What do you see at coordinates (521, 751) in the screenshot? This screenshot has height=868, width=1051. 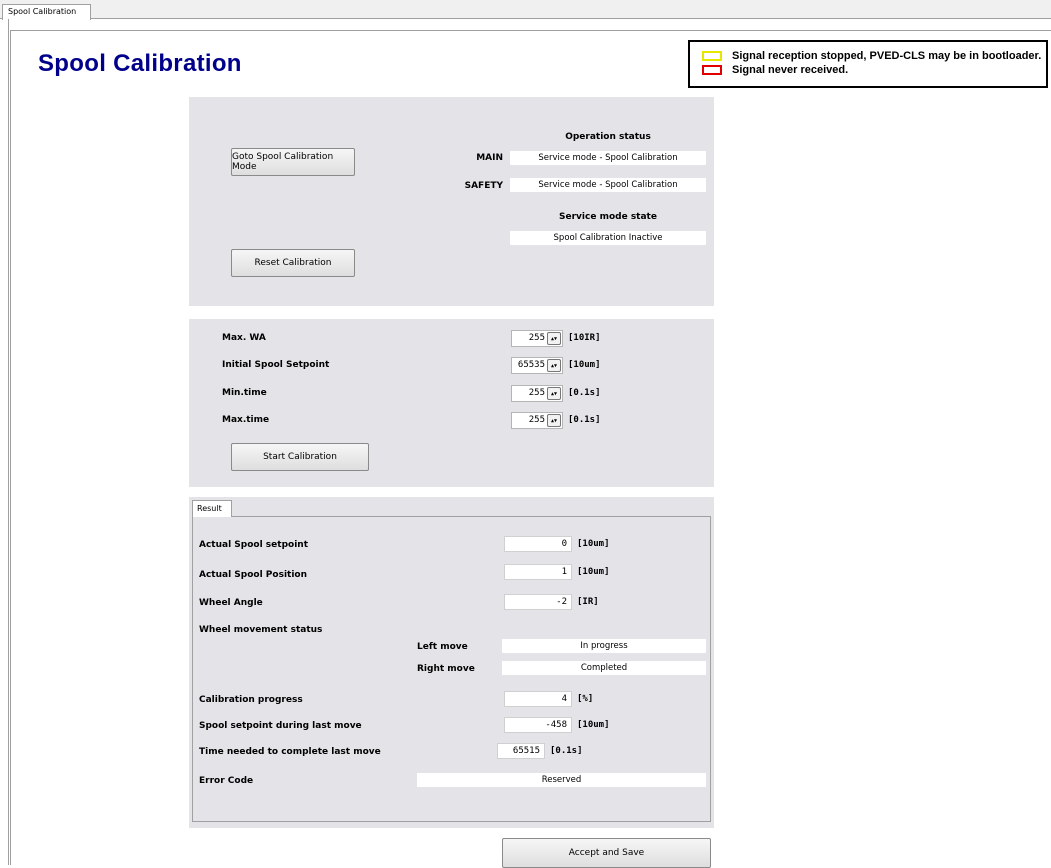 I see `time-needed-field: 65515` at bounding box center [521, 751].